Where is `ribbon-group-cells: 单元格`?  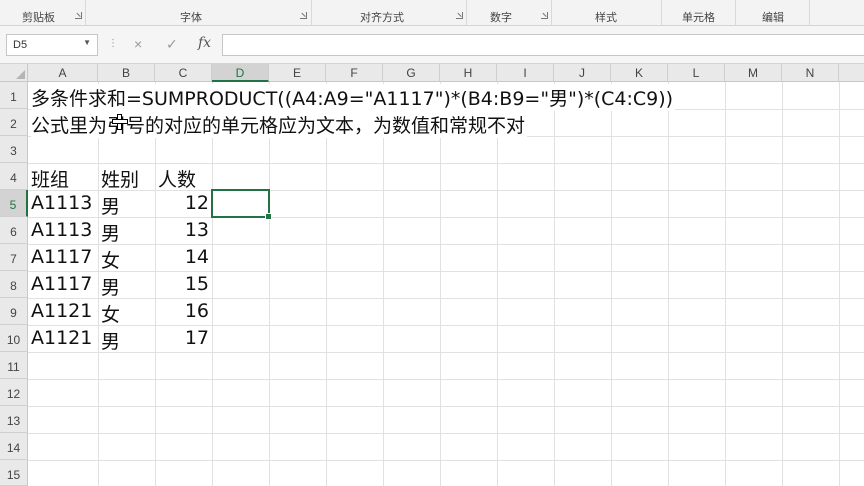
ribbon-group-cells: 单元格 is located at coordinates (699, 13).